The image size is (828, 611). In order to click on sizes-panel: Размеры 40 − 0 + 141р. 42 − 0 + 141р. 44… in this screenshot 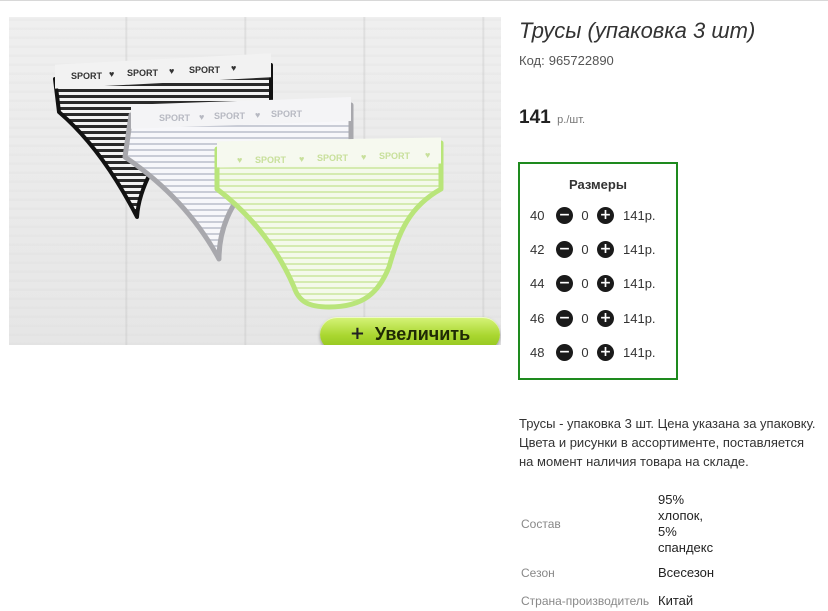, I will do `click(598, 271)`.